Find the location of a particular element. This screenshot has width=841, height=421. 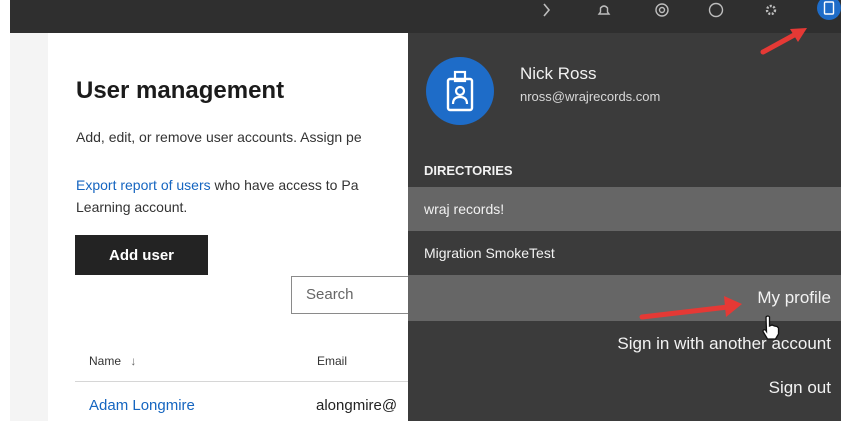

account-icon is located at coordinates (829, 10).